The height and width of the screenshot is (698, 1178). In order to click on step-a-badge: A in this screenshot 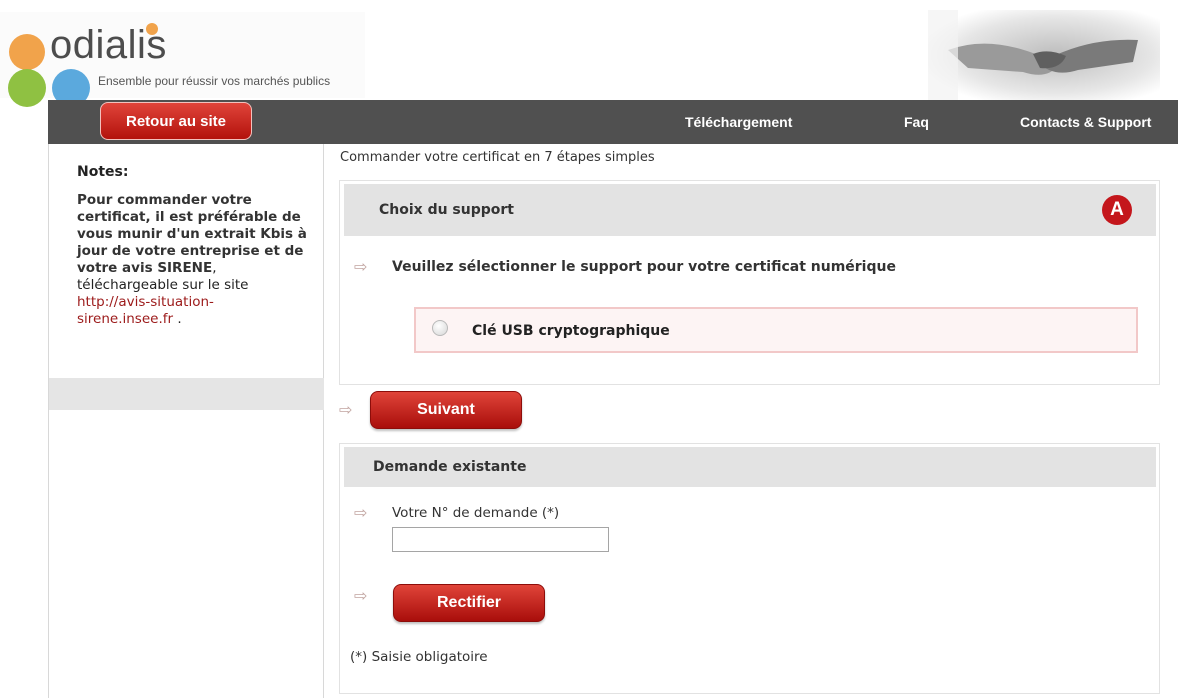, I will do `click(1117, 210)`.